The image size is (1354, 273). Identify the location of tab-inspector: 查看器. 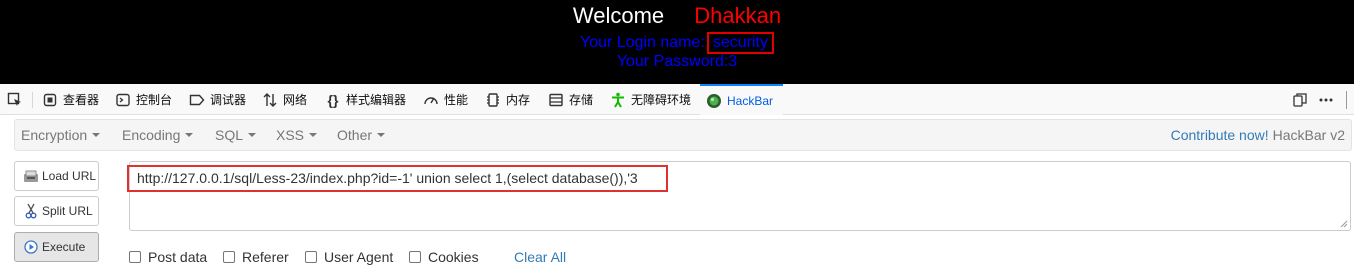
(70, 99).